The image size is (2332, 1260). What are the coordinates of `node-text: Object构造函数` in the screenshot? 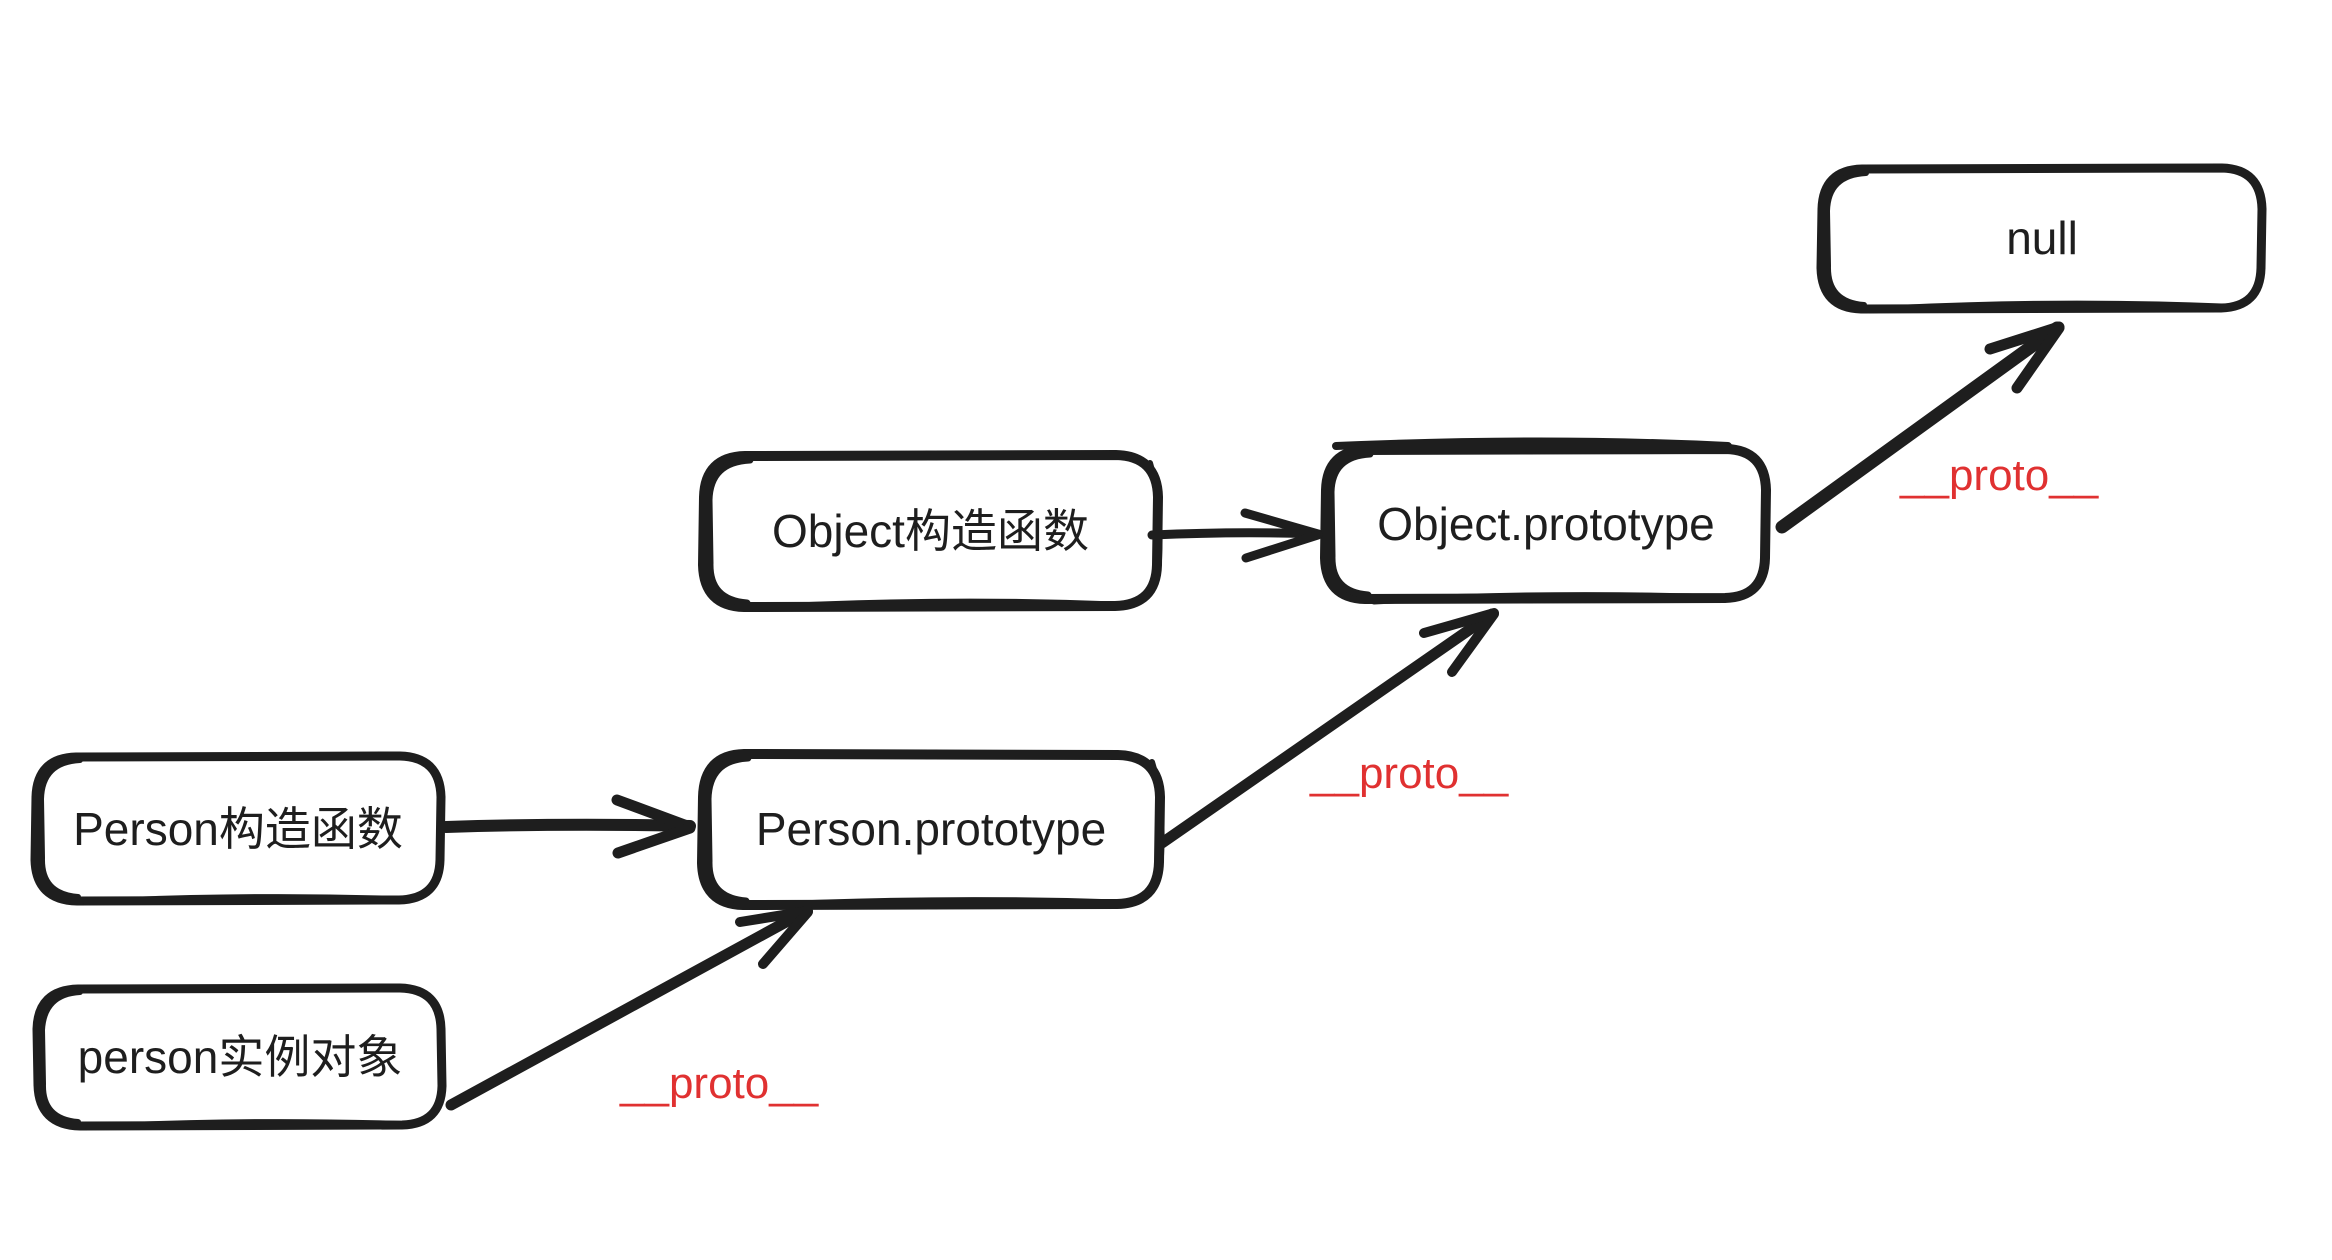 It's located at (930, 531).